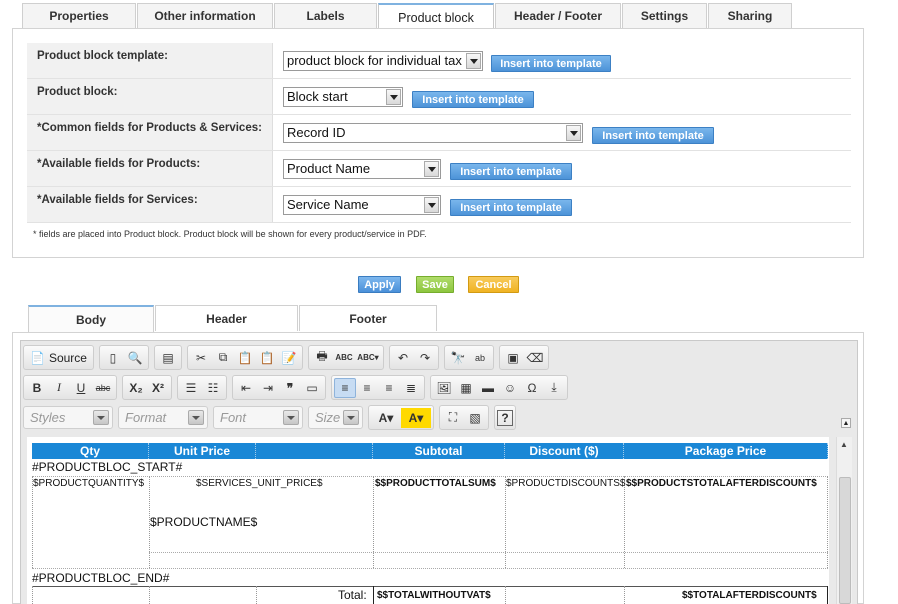 The width and height of the screenshot is (898, 604). Describe the element at coordinates (136, 388) in the screenshot. I see `subscript-icon: X₂` at that location.